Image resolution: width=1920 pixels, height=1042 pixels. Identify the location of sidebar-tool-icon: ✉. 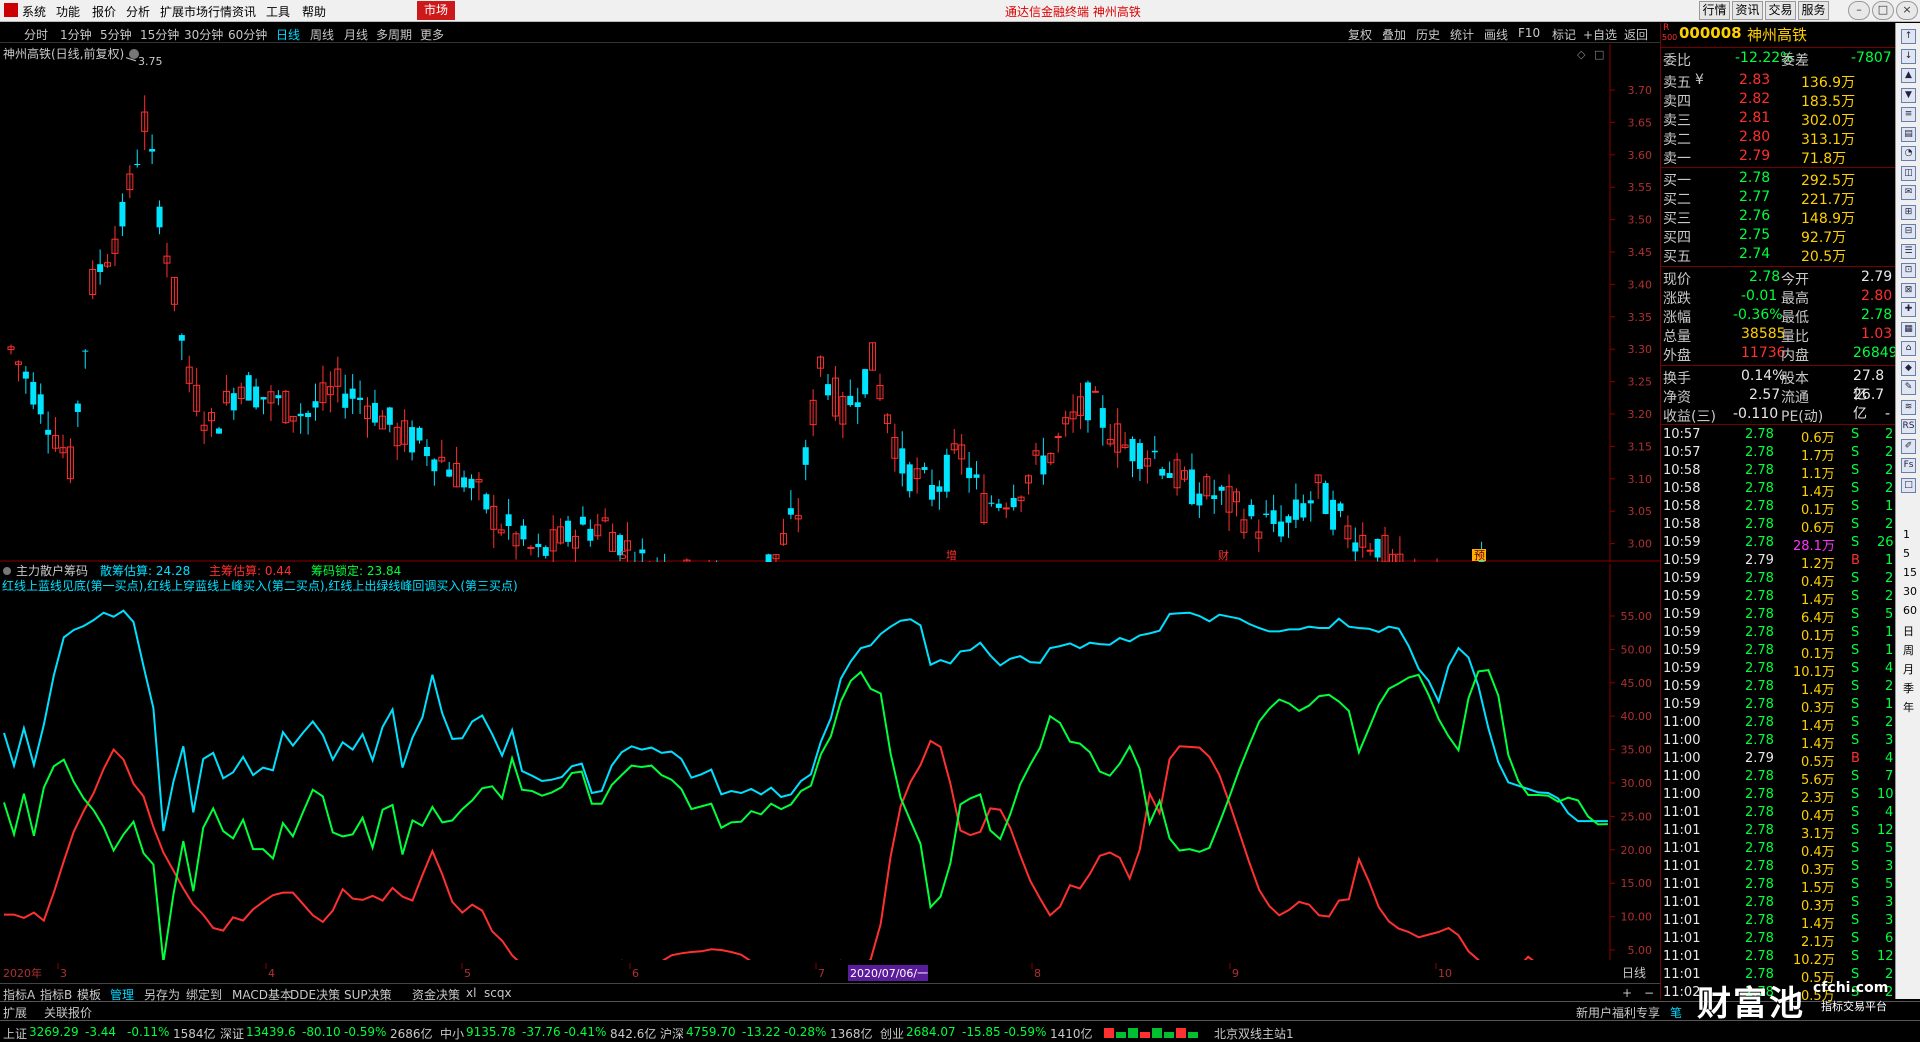
(1908, 192).